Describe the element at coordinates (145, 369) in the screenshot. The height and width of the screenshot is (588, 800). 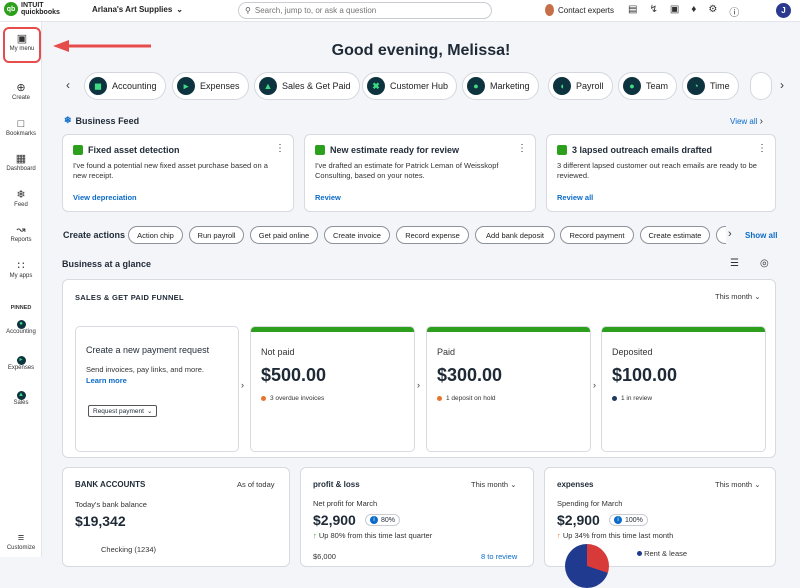
I see `payment-request-body: Send invoices, pay links, and more.` at that location.